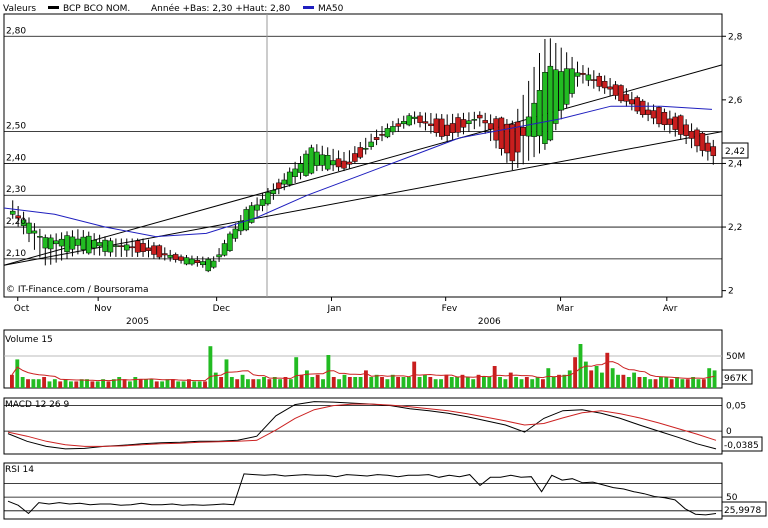  I want to click on macd-signal-line, so click(362, 425).